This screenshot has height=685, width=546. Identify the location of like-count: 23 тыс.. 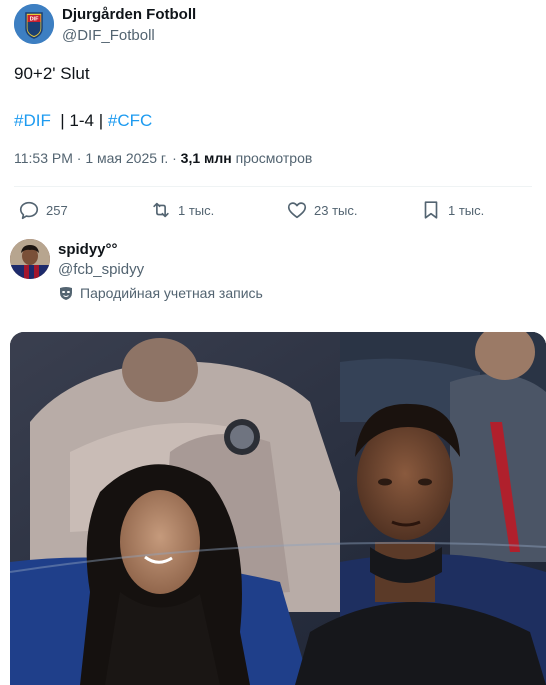
(336, 210).